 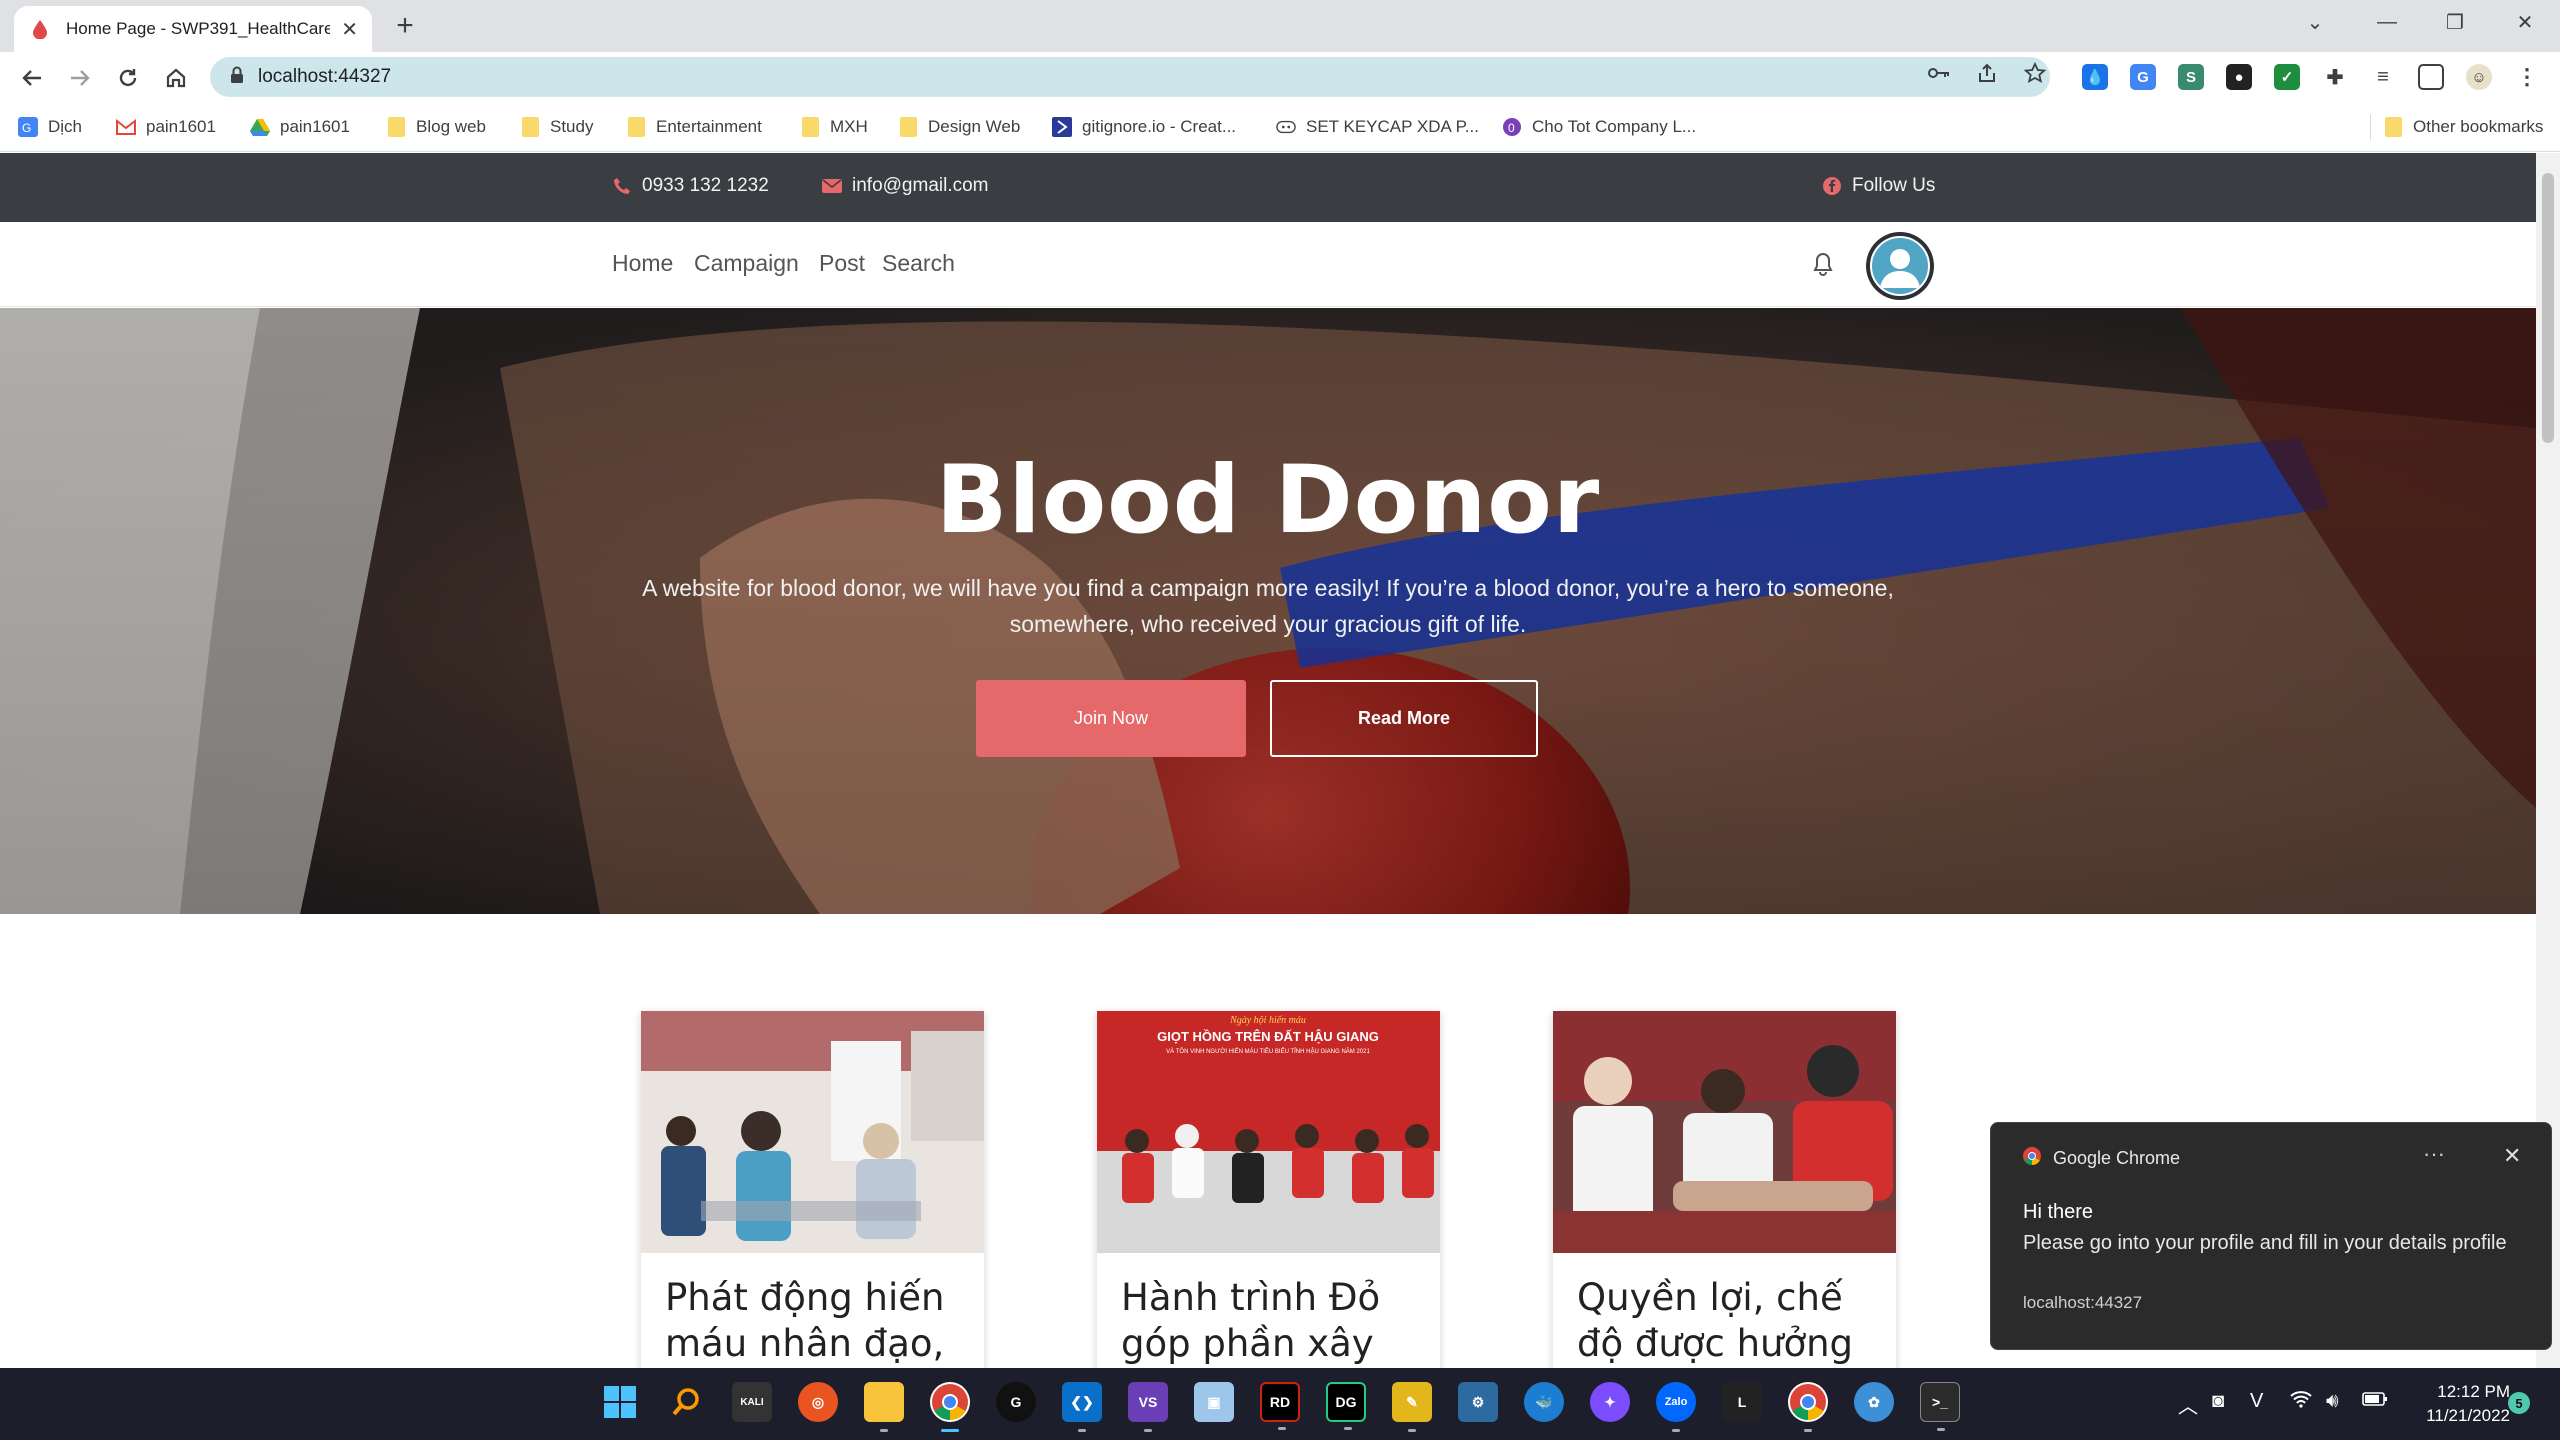 I want to click on bookmark-item: G Dịch, so click(x=50, y=127).